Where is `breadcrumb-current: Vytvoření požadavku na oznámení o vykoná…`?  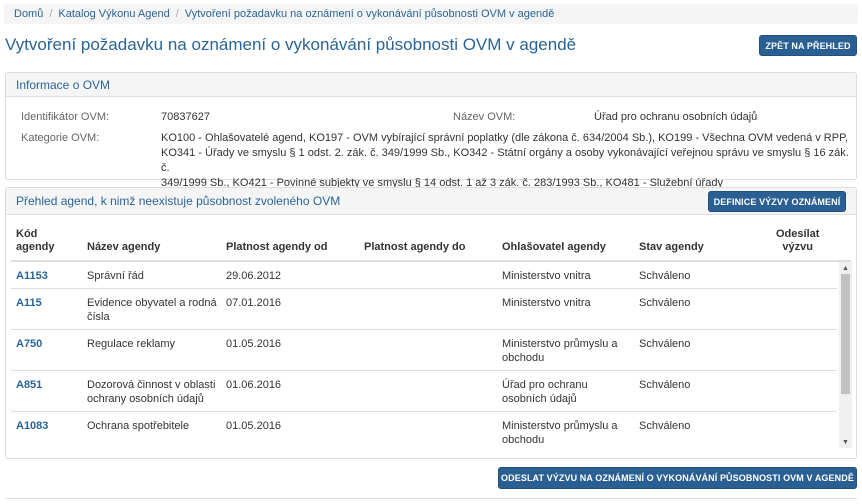
breadcrumb-current: Vytvoření požadavku na oznámení o vykoná… is located at coordinates (370, 14).